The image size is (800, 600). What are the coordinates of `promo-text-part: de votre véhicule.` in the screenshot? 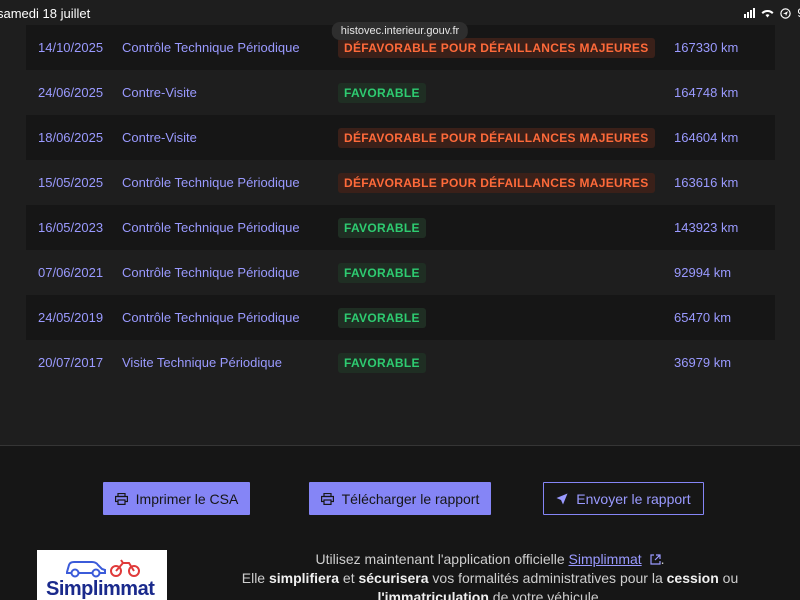 It's located at (545, 594).